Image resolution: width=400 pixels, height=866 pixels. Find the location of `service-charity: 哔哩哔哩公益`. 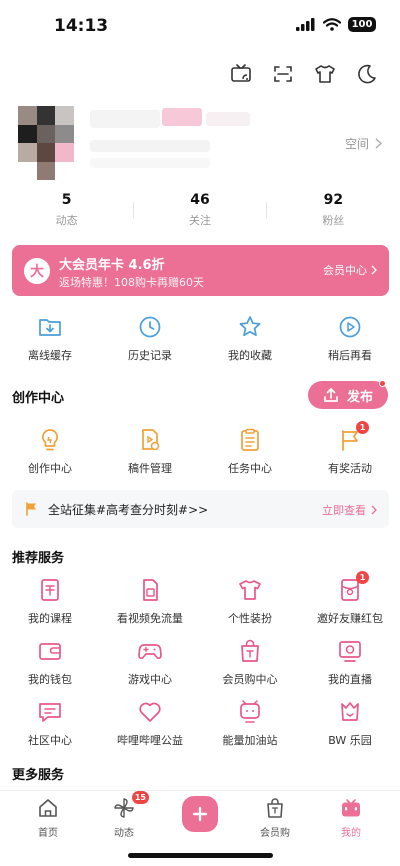

service-charity: 哔哩哔哩公益 is located at coordinates (150, 723).